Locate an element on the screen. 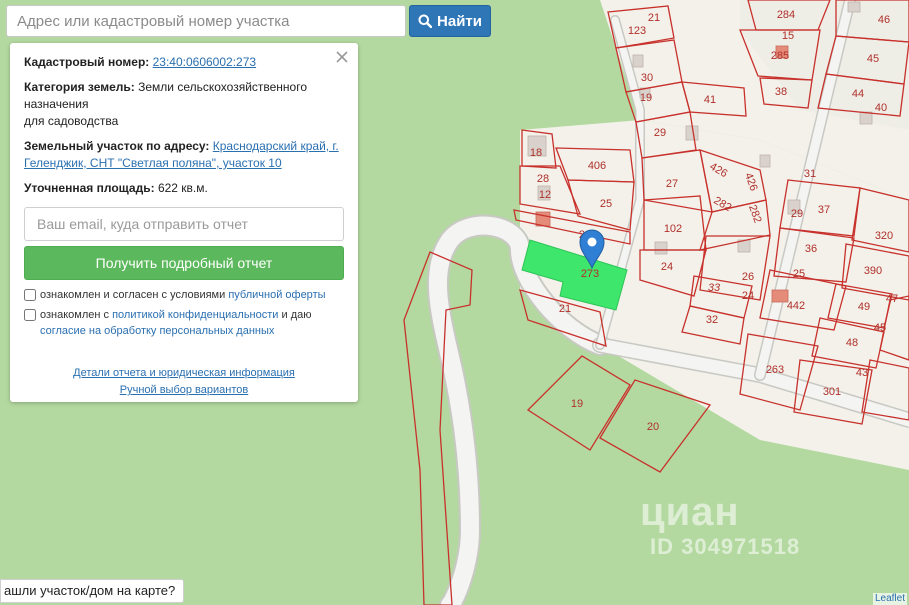  search-button-label: Найти is located at coordinates (459, 21).